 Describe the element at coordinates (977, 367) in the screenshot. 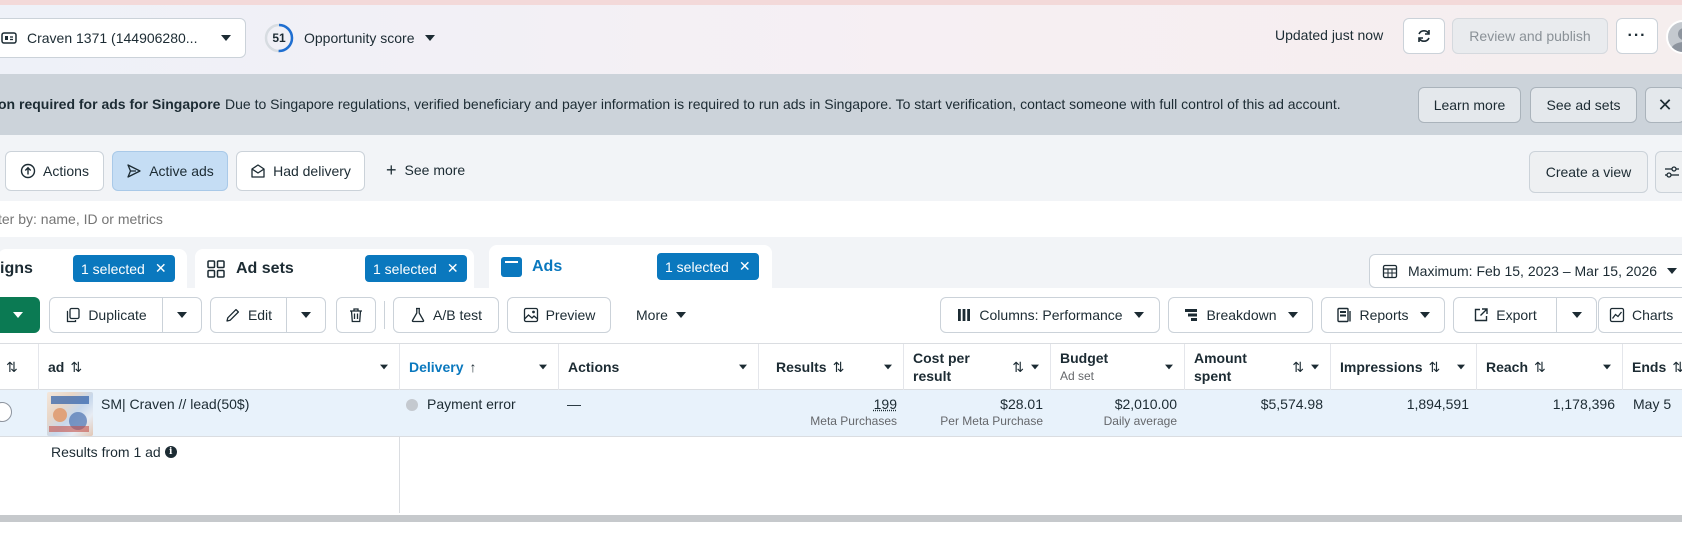

I see `column-header-cost-per-result: Cost per result ⇅` at that location.